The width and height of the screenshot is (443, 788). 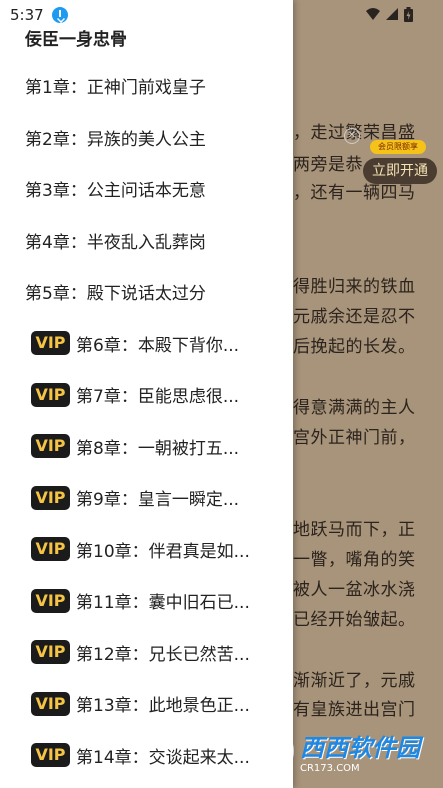 I want to click on chapter-item: 第3章：公主问话本无意, so click(x=146, y=189).